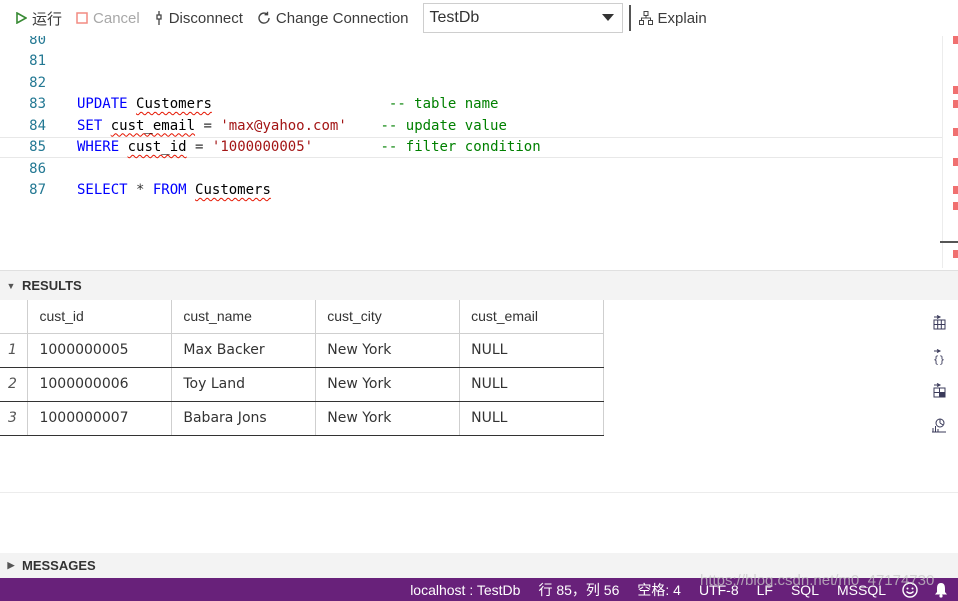 The height and width of the screenshot is (601, 958). I want to click on line-number: 82, so click(37, 82).